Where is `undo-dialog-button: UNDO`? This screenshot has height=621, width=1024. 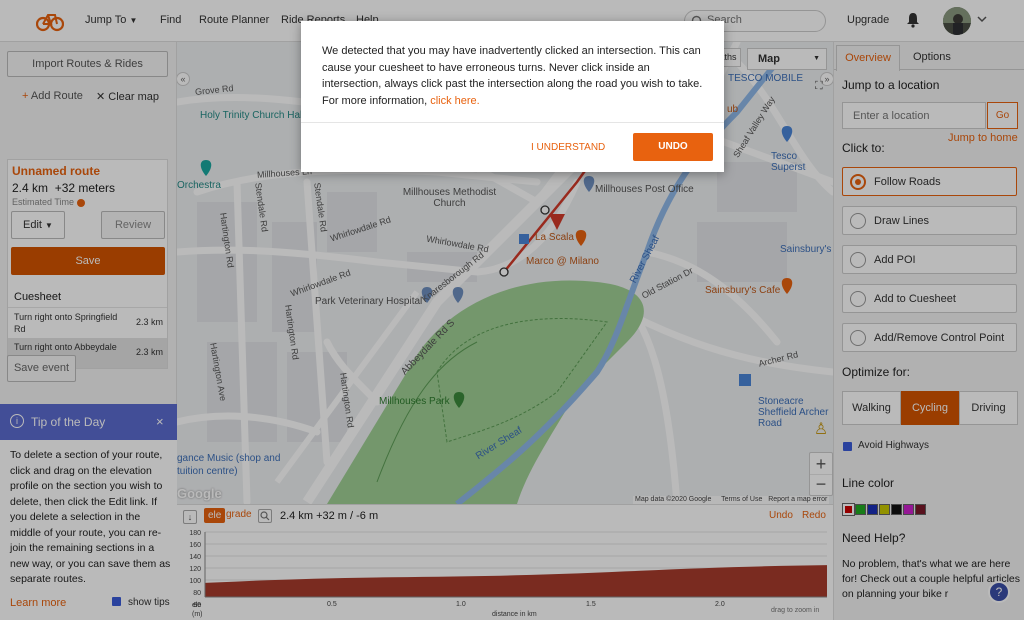
undo-dialog-button: UNDO is located at coordinates (673, 147).